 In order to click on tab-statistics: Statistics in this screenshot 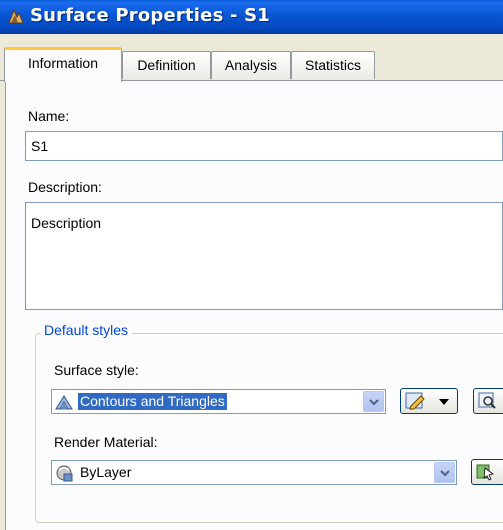, I will do `click(333, 65)`.